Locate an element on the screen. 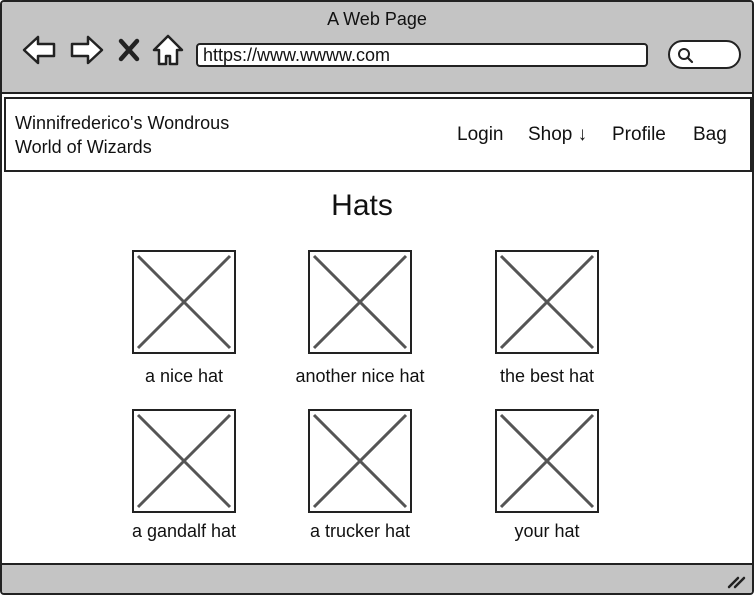 This screenshot has height=597, width=756. product-card: a nice hat is located at coordinates (184, 318).